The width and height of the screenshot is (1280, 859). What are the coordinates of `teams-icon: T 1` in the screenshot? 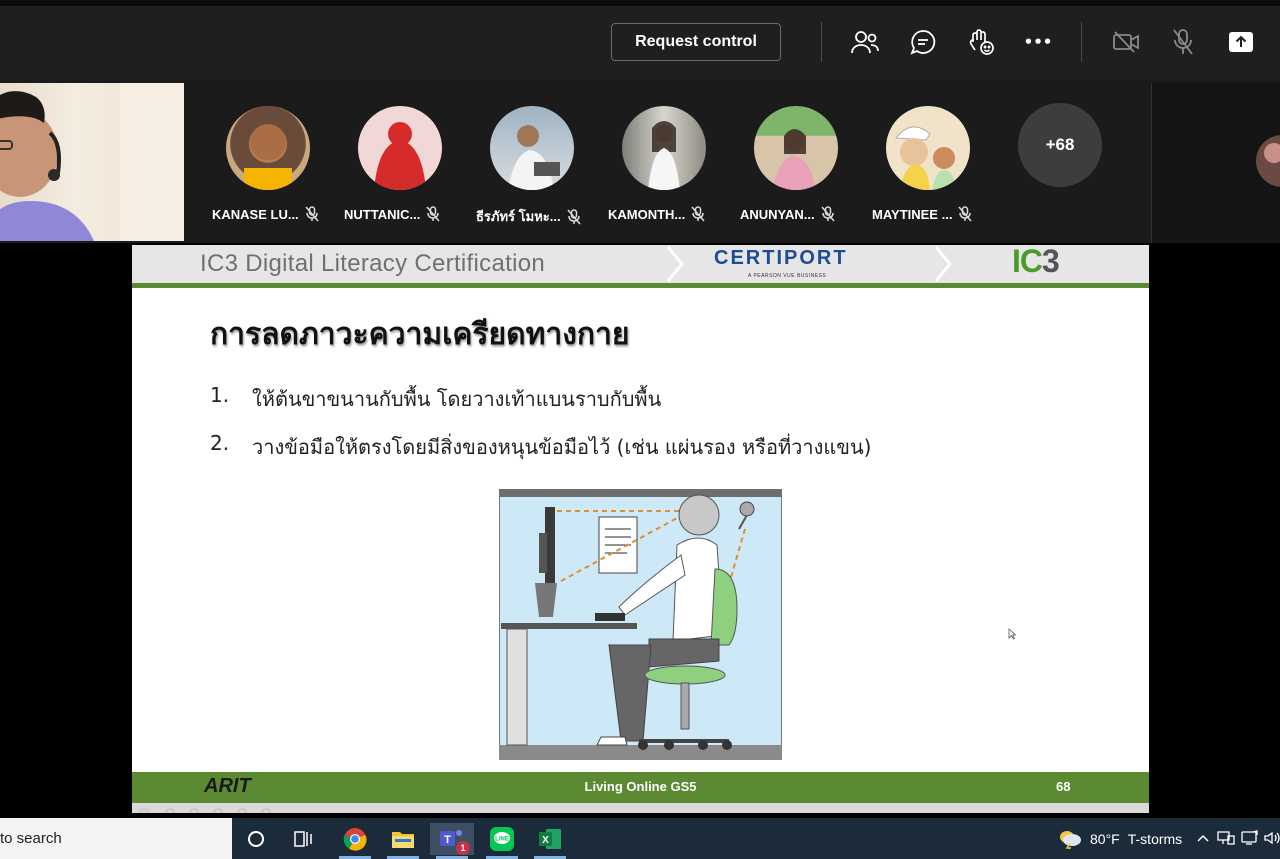 It's located at (452, 841).